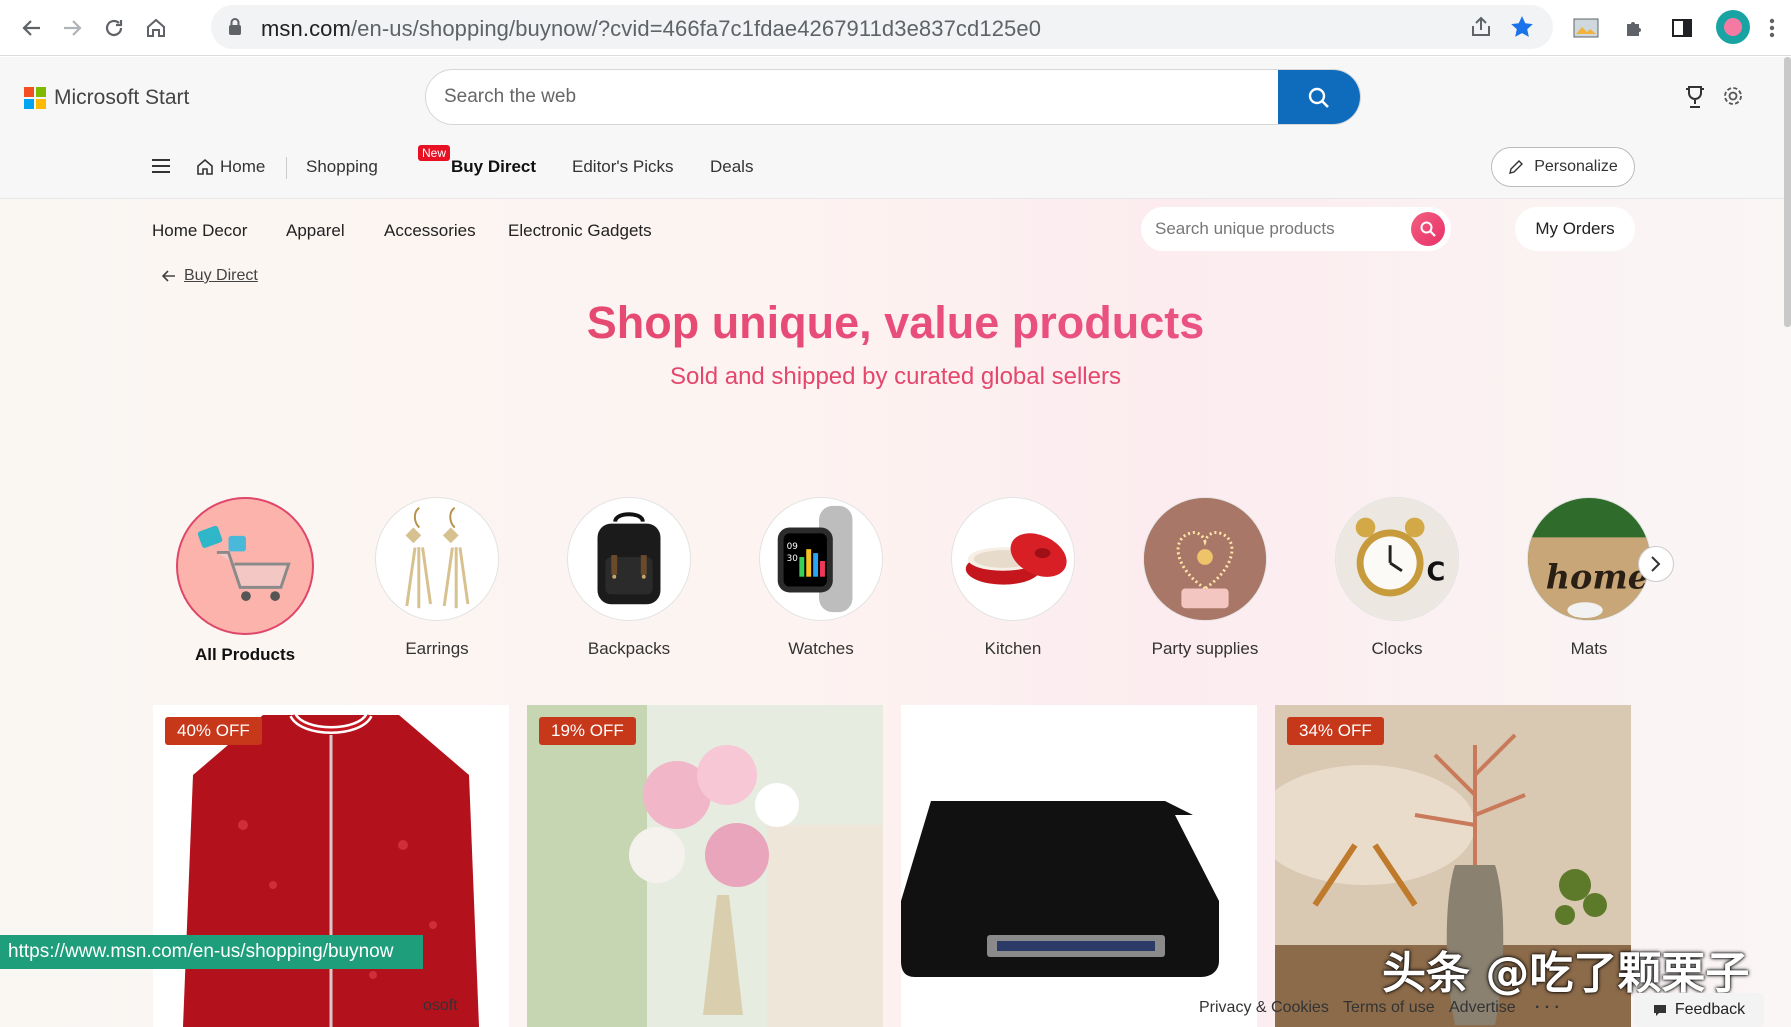 This screenshot has width=1791, height=1027. Describe the element at coordinates (199, 231) in the screenshot. I see `category-home-decor: Home Decor` at that location.